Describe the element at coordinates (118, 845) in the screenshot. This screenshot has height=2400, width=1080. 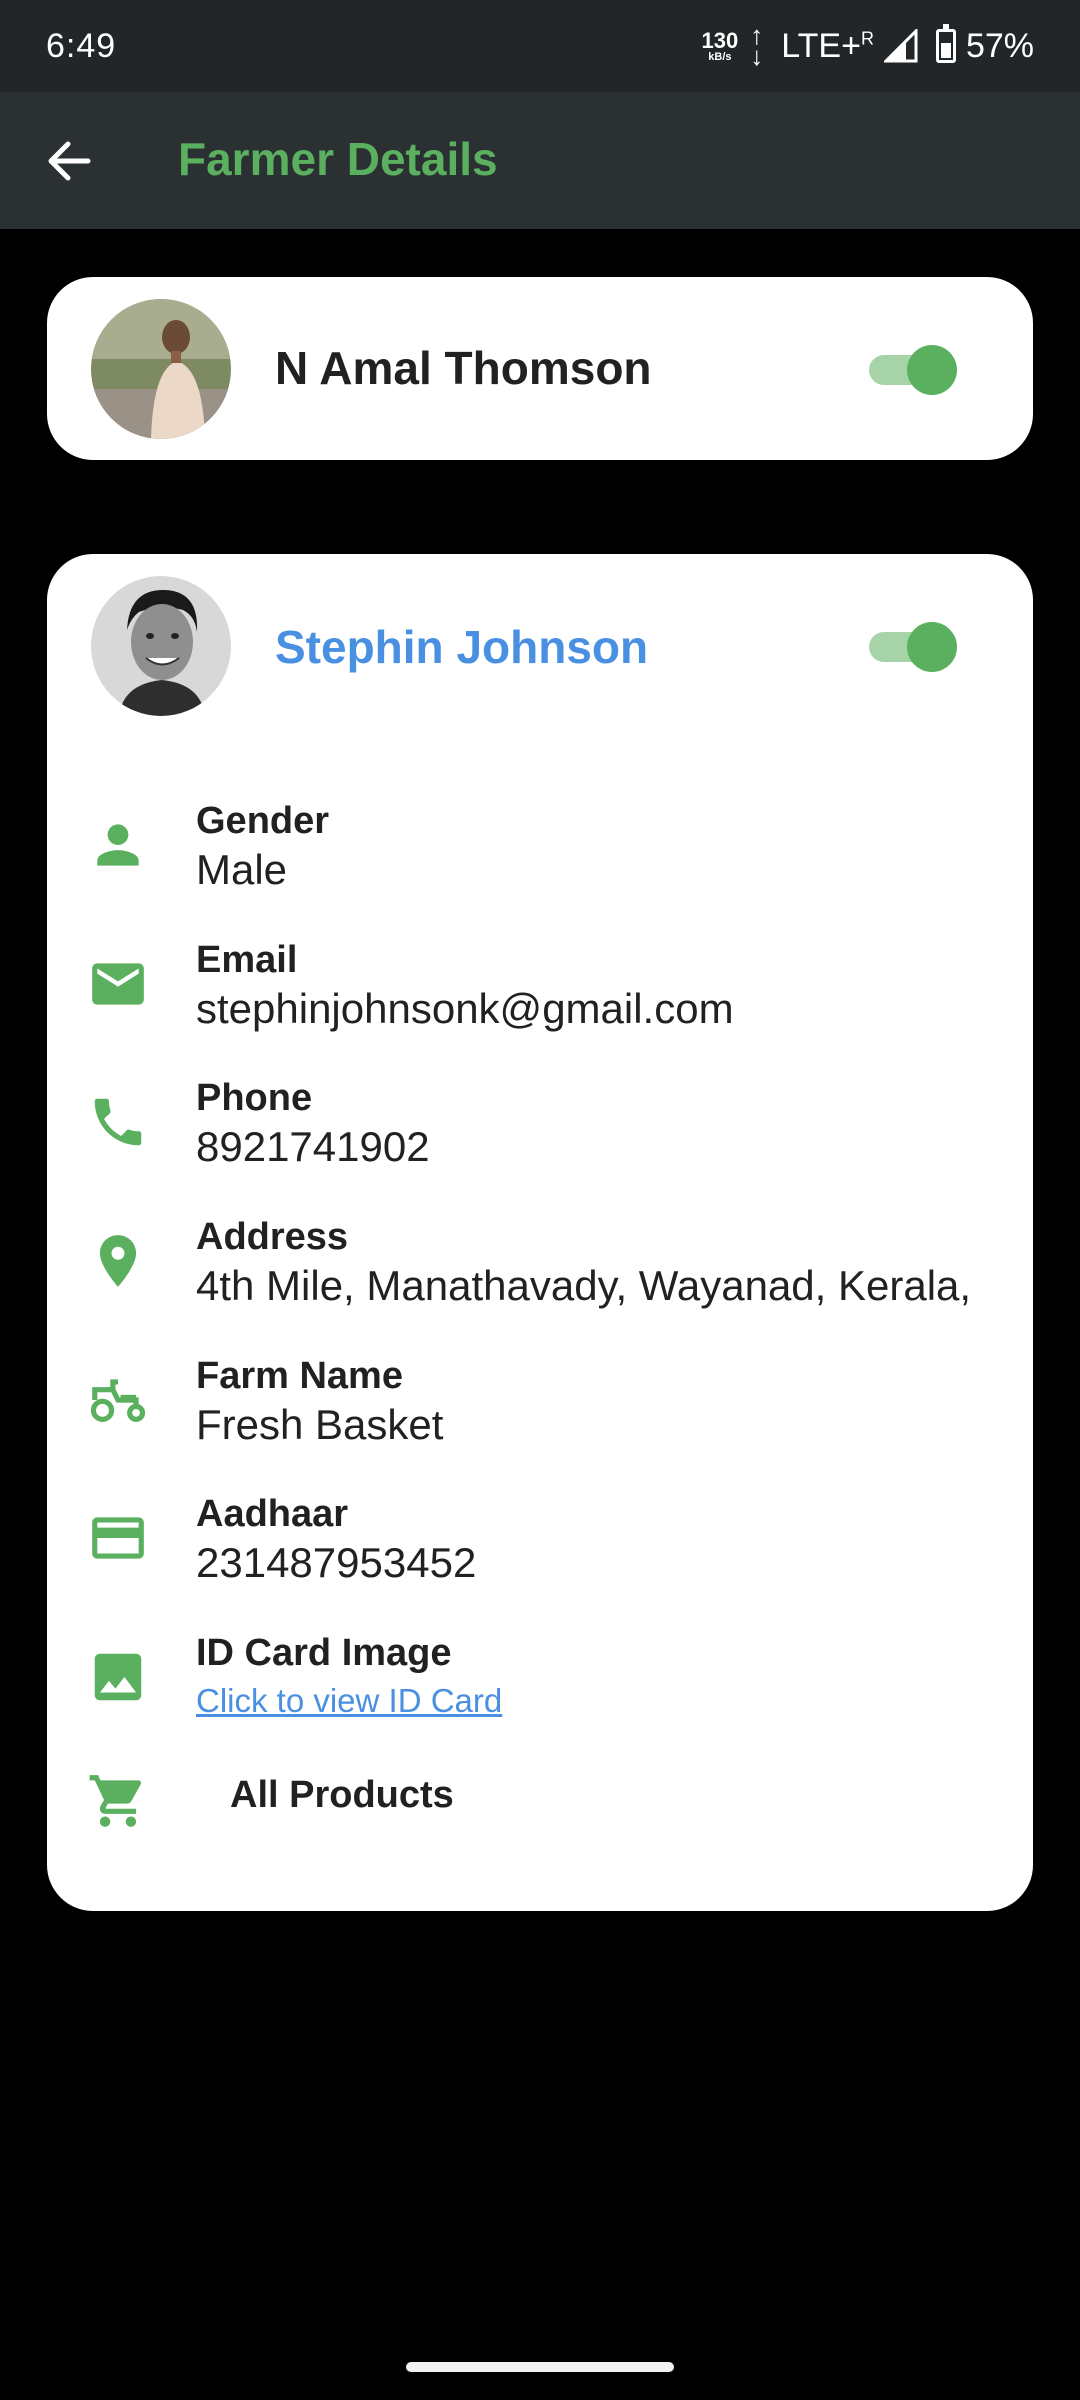
I see `person-icon` at that location.